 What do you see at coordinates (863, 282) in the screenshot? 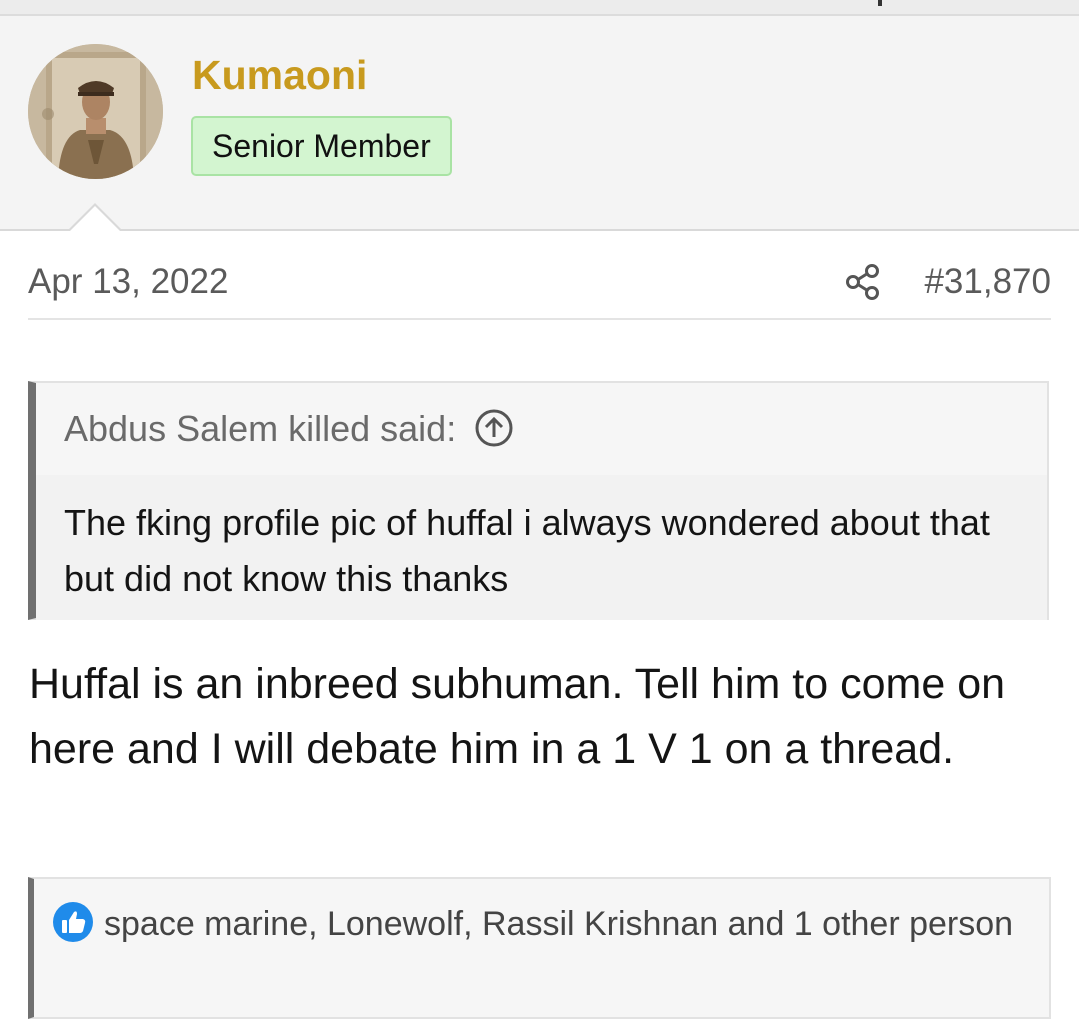
I see `share-icon` at bounding box center [863, 282].